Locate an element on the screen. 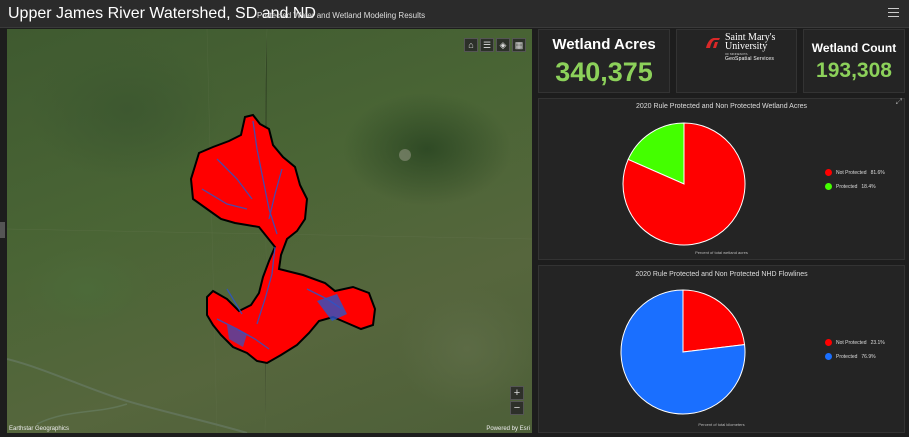  powered-by-link: Powered by Esri is located at coordinates (508, 429).